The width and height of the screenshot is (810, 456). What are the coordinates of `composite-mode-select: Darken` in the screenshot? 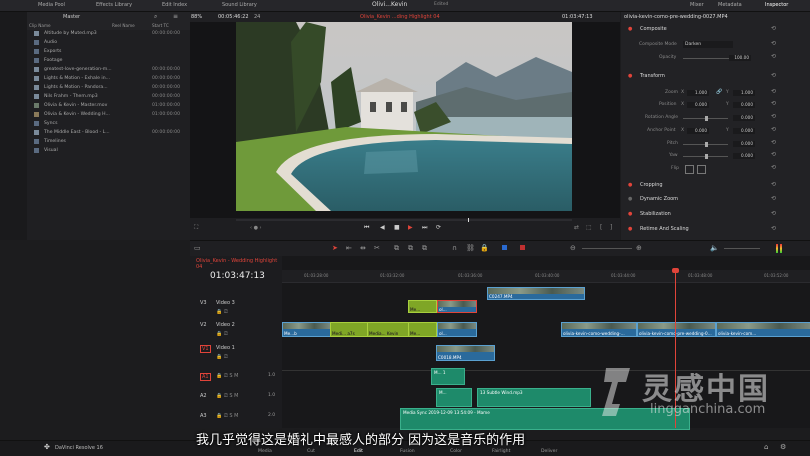 It's located at (708, 44).